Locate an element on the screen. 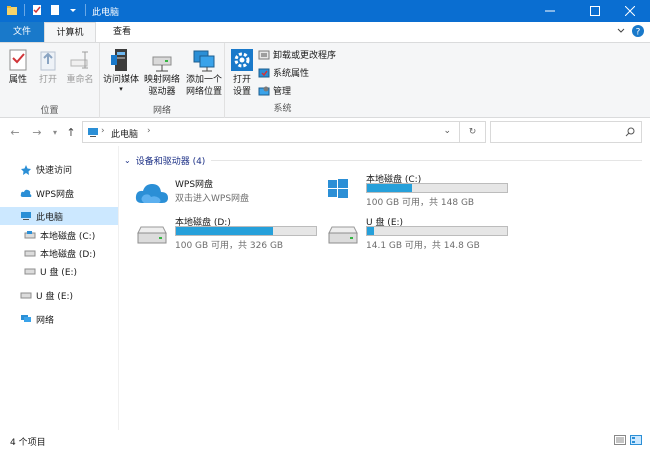  new-folder-icon is located at coordinates (55, 10).